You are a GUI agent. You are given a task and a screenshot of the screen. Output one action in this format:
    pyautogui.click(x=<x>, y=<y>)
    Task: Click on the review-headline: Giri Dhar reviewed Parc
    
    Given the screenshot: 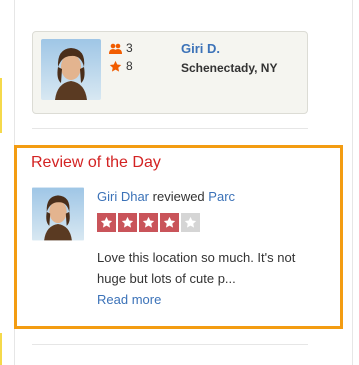 What is the action you would take?
    pyautogui.click(x=166, y=196)
    